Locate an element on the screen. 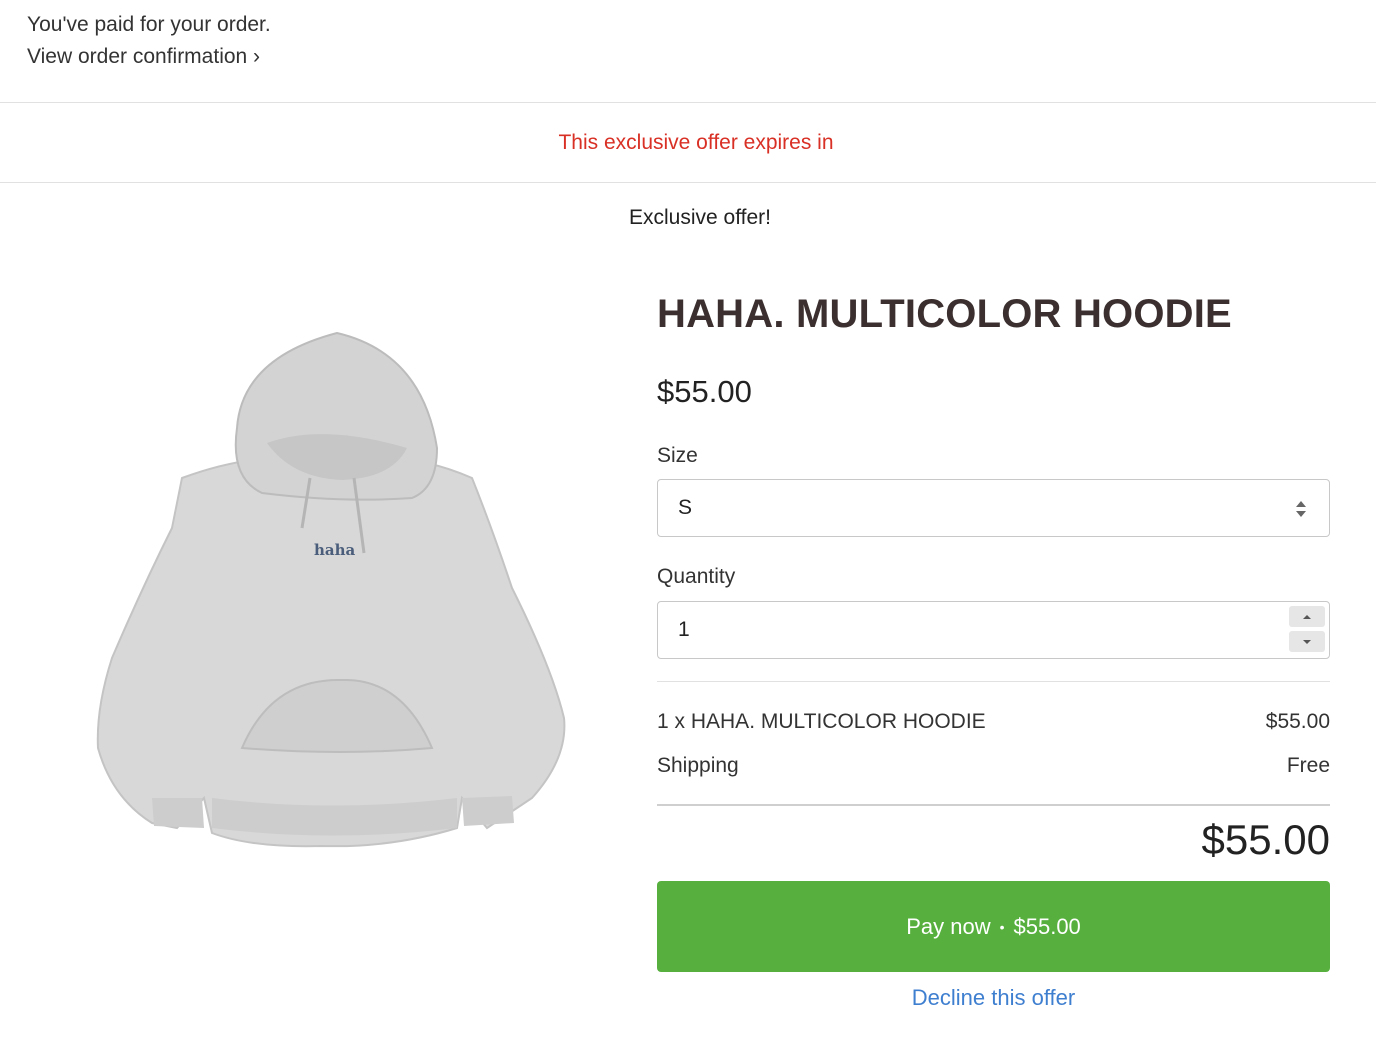 The image size is (1376, 1038). product-title: HAHA. MULTICOLOR HOODIE is located at coordinates (944, 314).